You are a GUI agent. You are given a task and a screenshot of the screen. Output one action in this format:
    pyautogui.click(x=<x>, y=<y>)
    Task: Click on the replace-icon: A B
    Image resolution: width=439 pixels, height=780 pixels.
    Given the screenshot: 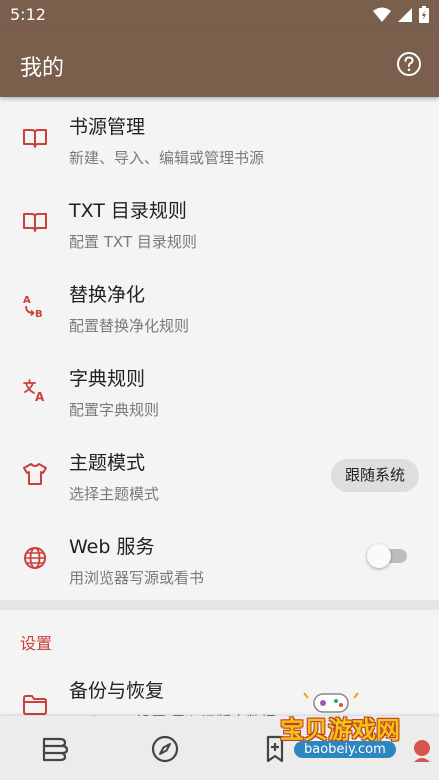 What is the action you would take?
    pyautogui.click(x=33, y=307)
    